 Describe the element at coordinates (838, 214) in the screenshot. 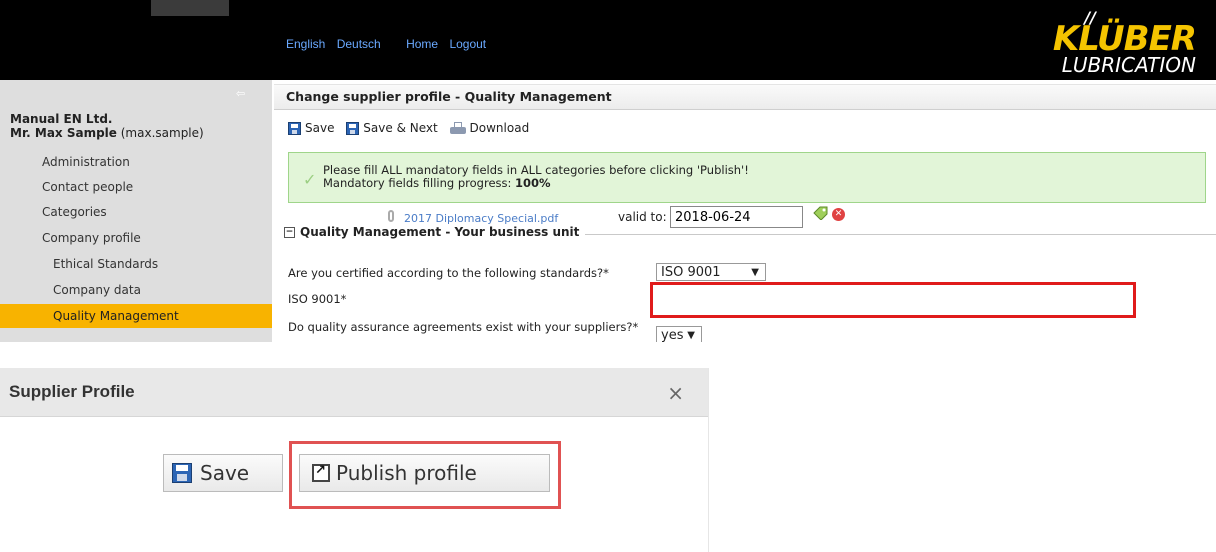

I see `delete-icon: ✕` at that location.